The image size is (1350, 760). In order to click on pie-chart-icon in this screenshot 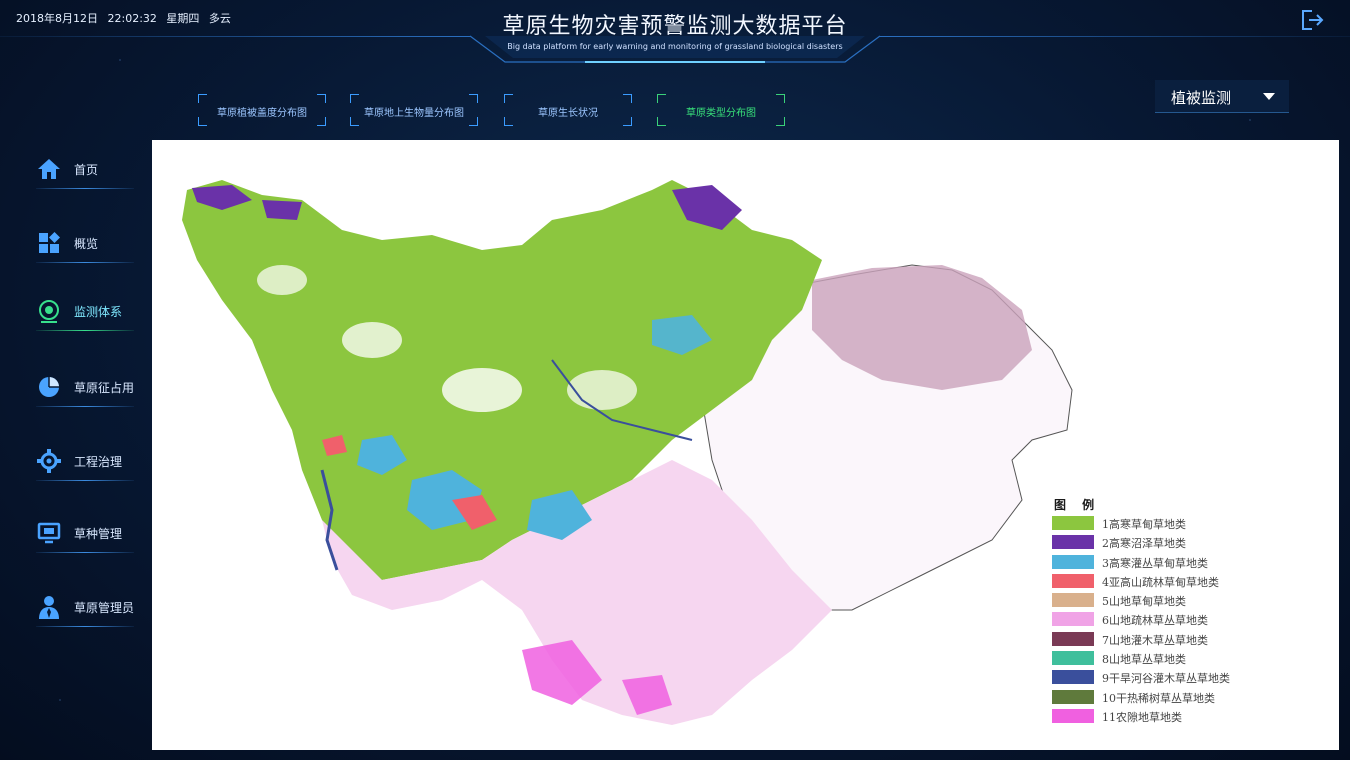, I will do `click(49, 387)`.